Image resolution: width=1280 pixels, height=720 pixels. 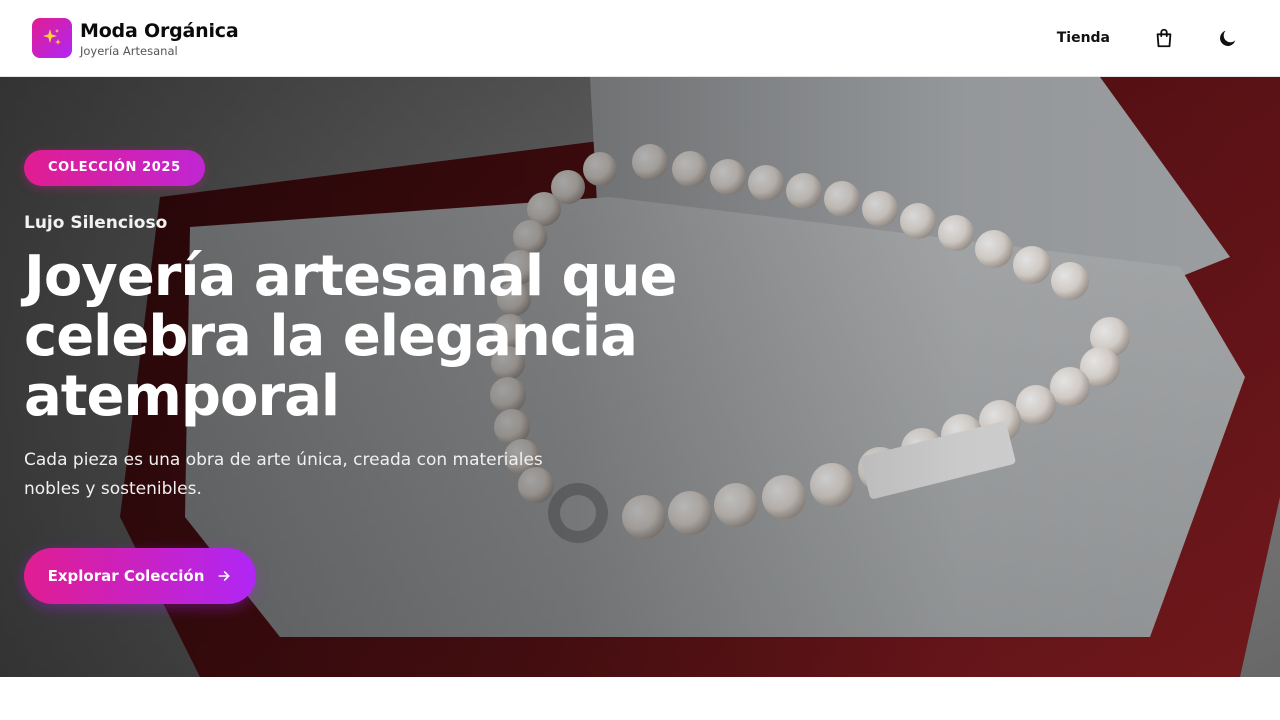 I want to click on collection-badge: COLECCIÓN 2025, so click(x=114, y=168).